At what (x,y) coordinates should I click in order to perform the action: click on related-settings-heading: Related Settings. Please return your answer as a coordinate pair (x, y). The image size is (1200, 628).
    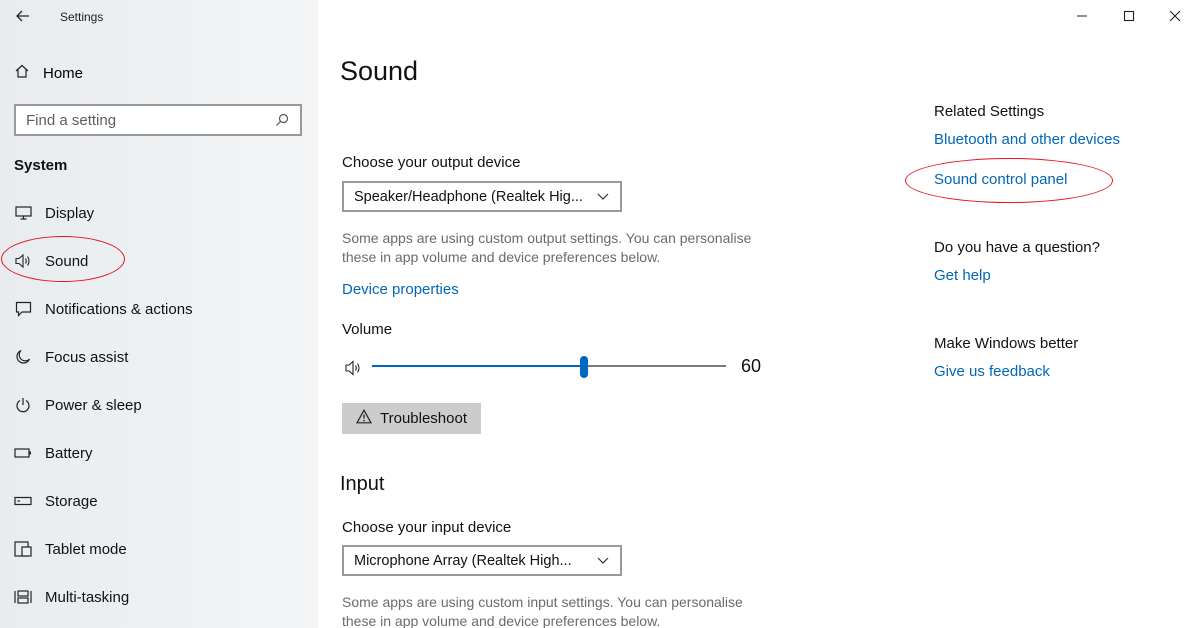
    Looking at the image, I should click on (989, 111).